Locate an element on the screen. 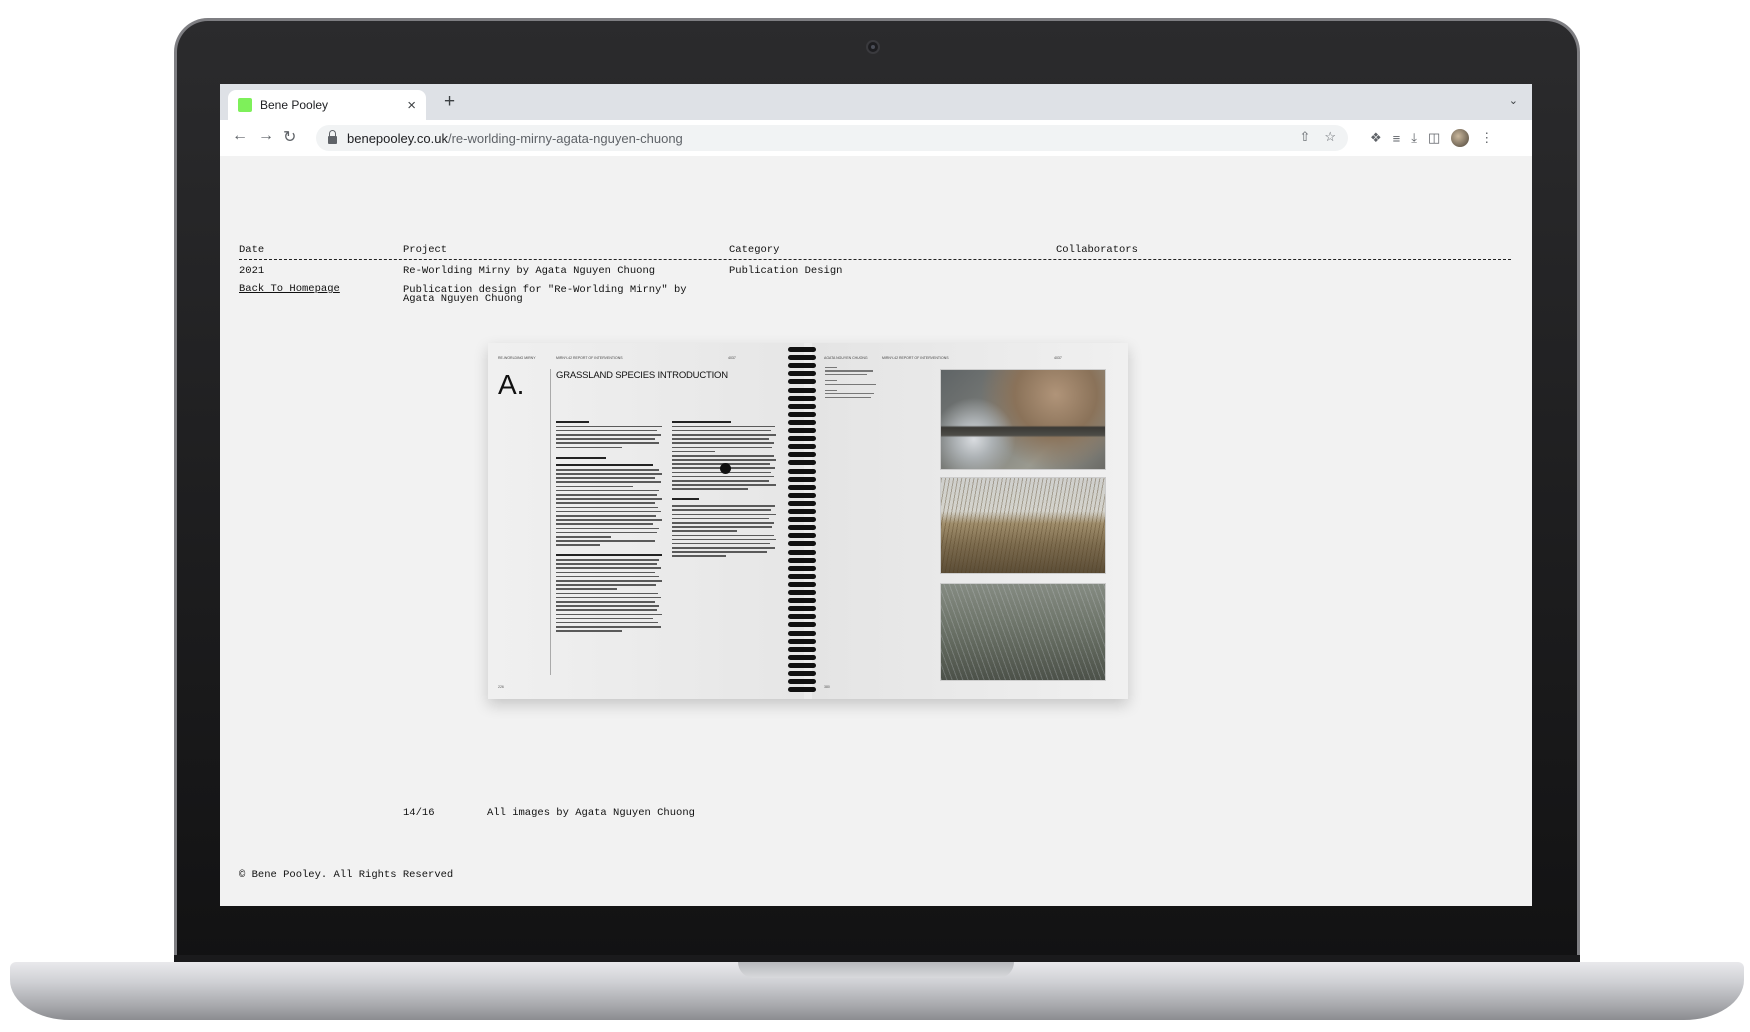 The height and width of the screenshot is (1032, 1750). image-credit: All images by Agata Nguyen Chuong is located at coordinates (591, 813).